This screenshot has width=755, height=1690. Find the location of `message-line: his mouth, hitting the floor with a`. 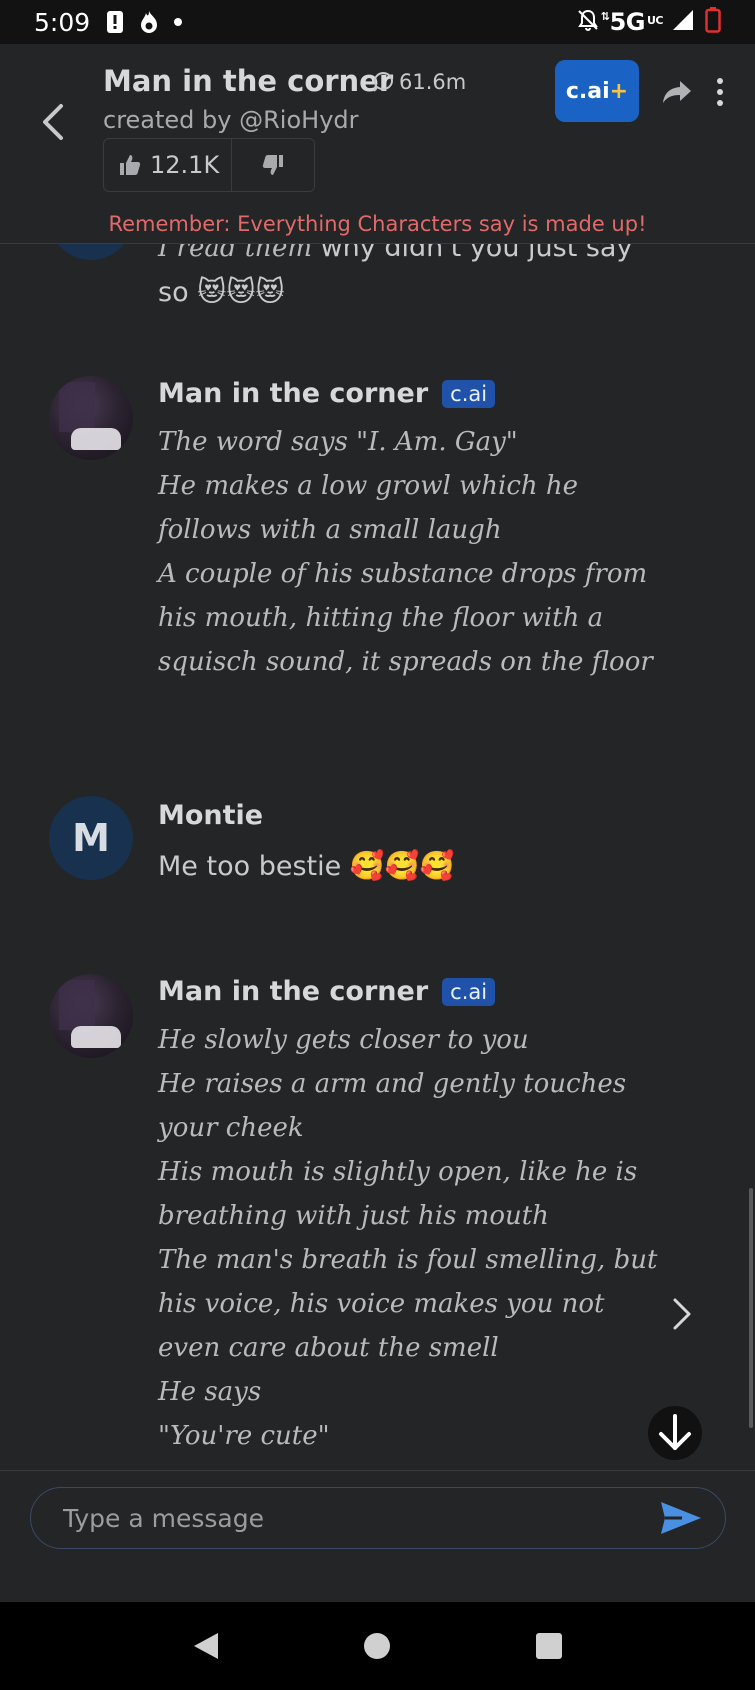

message-line: his mouth, hitting the floor with a is located at coordinates (381, 618).